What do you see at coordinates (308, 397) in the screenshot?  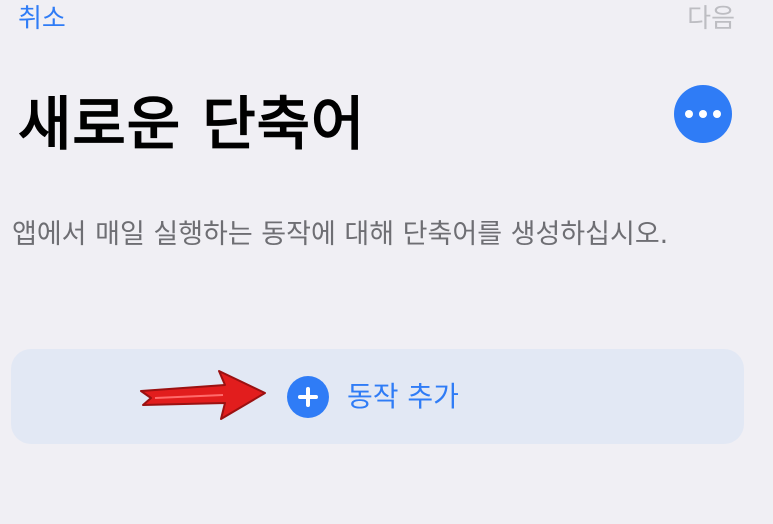 I see `plus-circle-icon` at bounding box center [308, 397].